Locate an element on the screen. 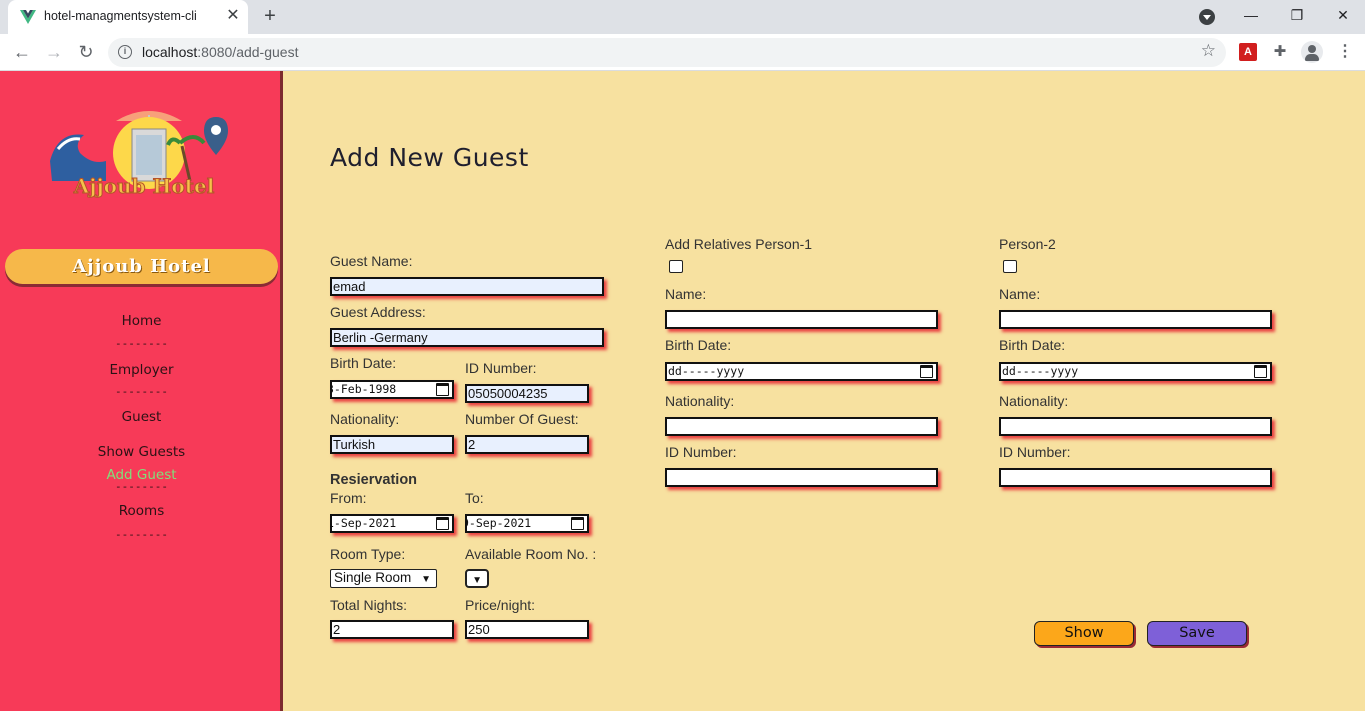 The image size is (1365, 711). hotel-logo-icon: Ajjoub Hotel is located at coordinates (139, 155).